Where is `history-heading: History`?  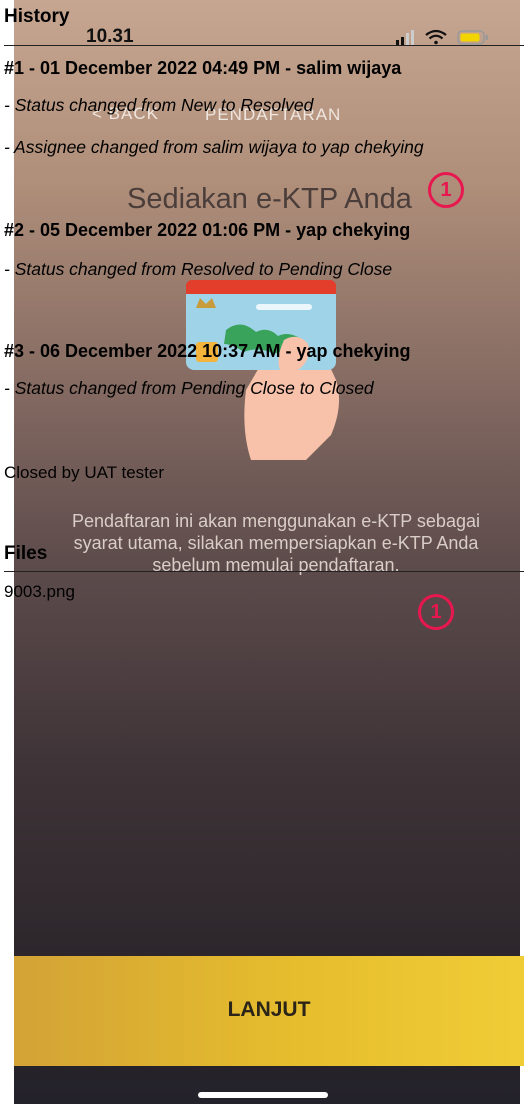
history-heading: History is located at coordinates (37, 16).